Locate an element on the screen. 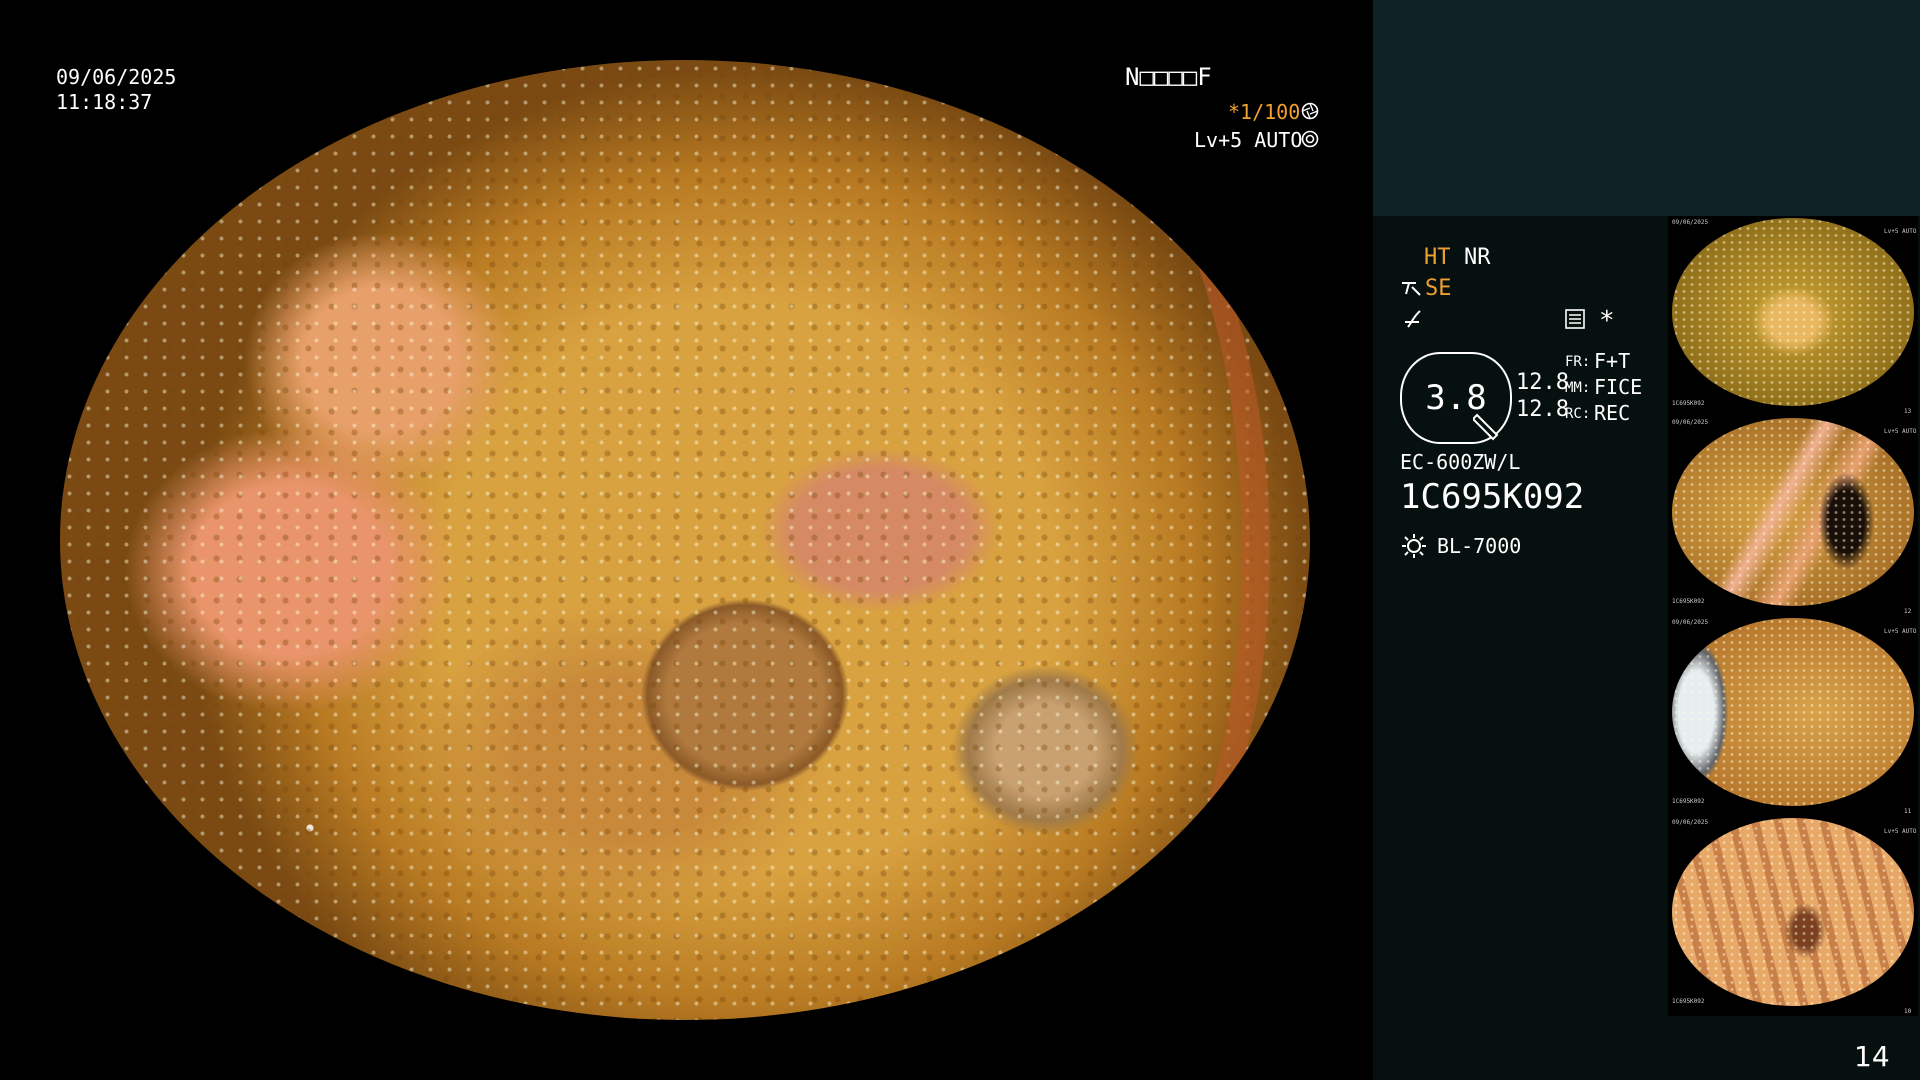 This screenshot has height=1080, width=1920. iris-icon is located at coordinates (1310, 141).